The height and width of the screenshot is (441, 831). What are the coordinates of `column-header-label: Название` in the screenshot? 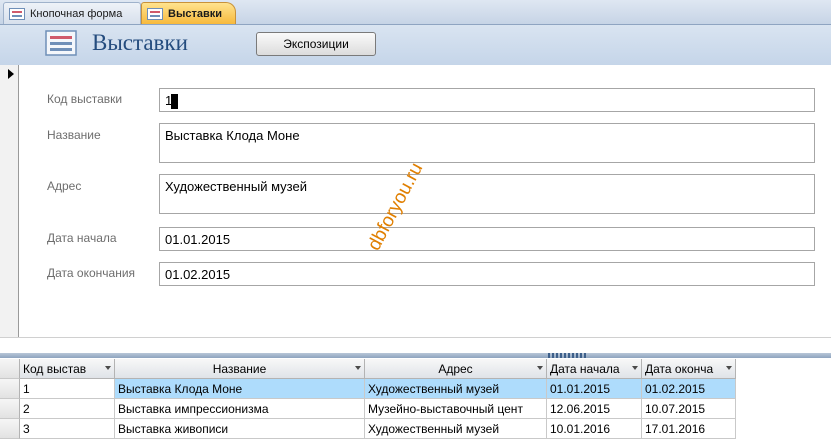 It's located at (239, 369).